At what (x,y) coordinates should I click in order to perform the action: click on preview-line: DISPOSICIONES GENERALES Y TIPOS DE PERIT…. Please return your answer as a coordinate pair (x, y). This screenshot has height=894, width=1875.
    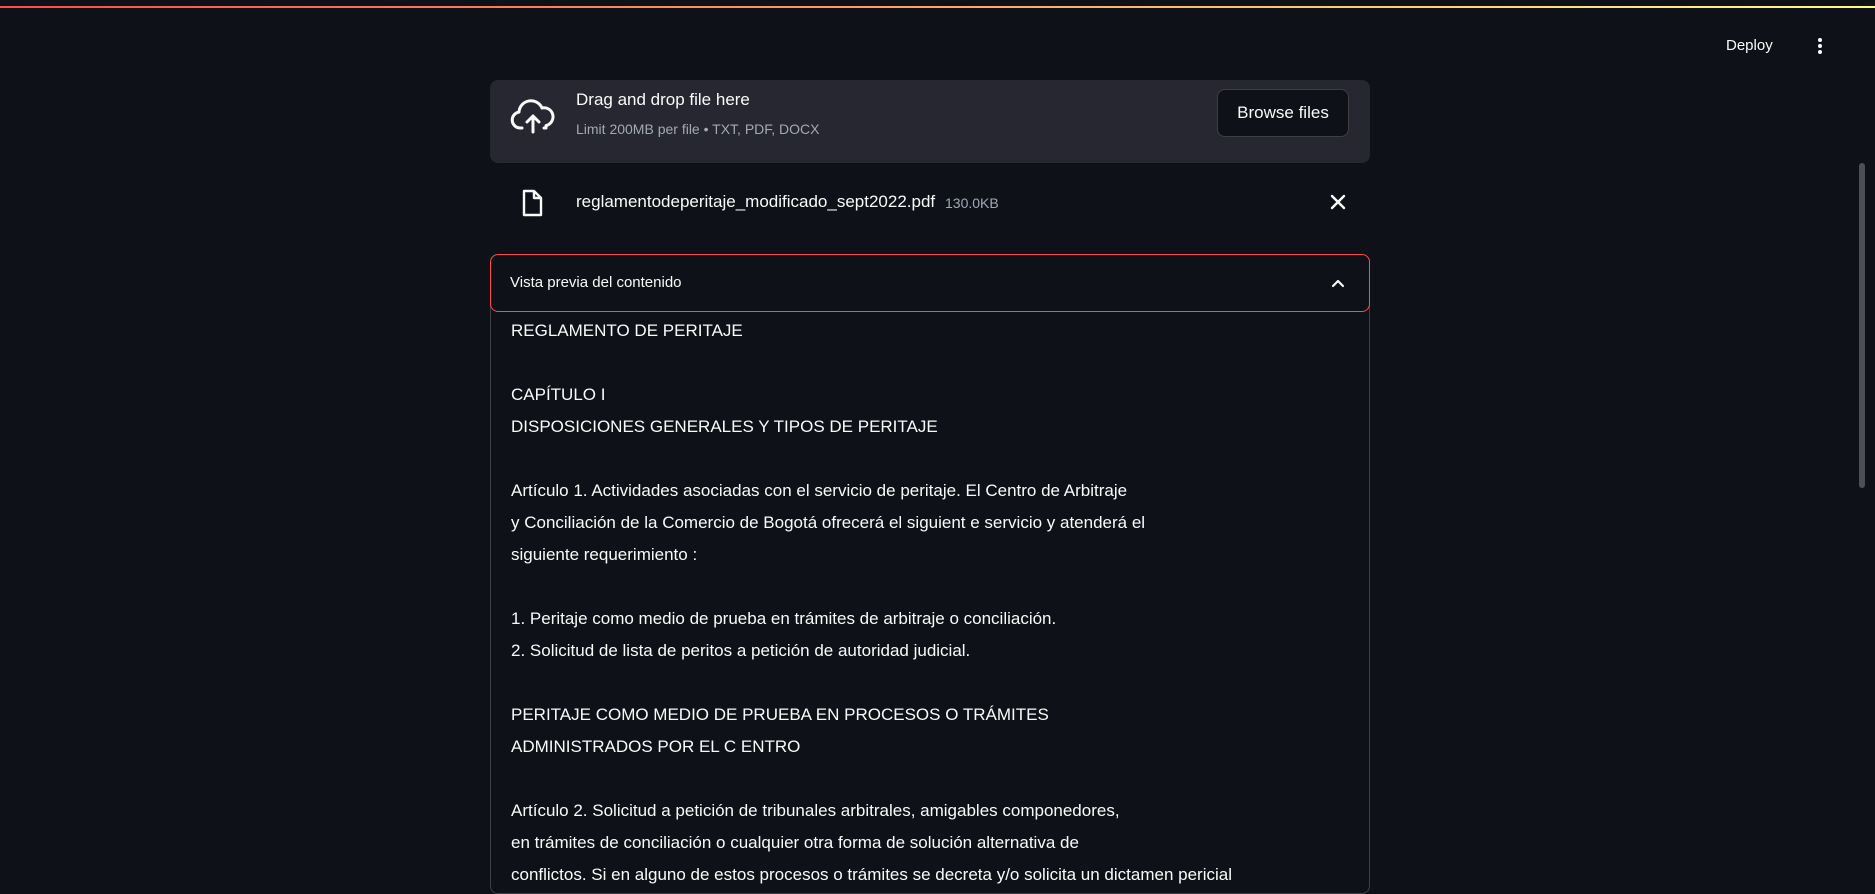
    Looking at the image, I should click on (724, 426).